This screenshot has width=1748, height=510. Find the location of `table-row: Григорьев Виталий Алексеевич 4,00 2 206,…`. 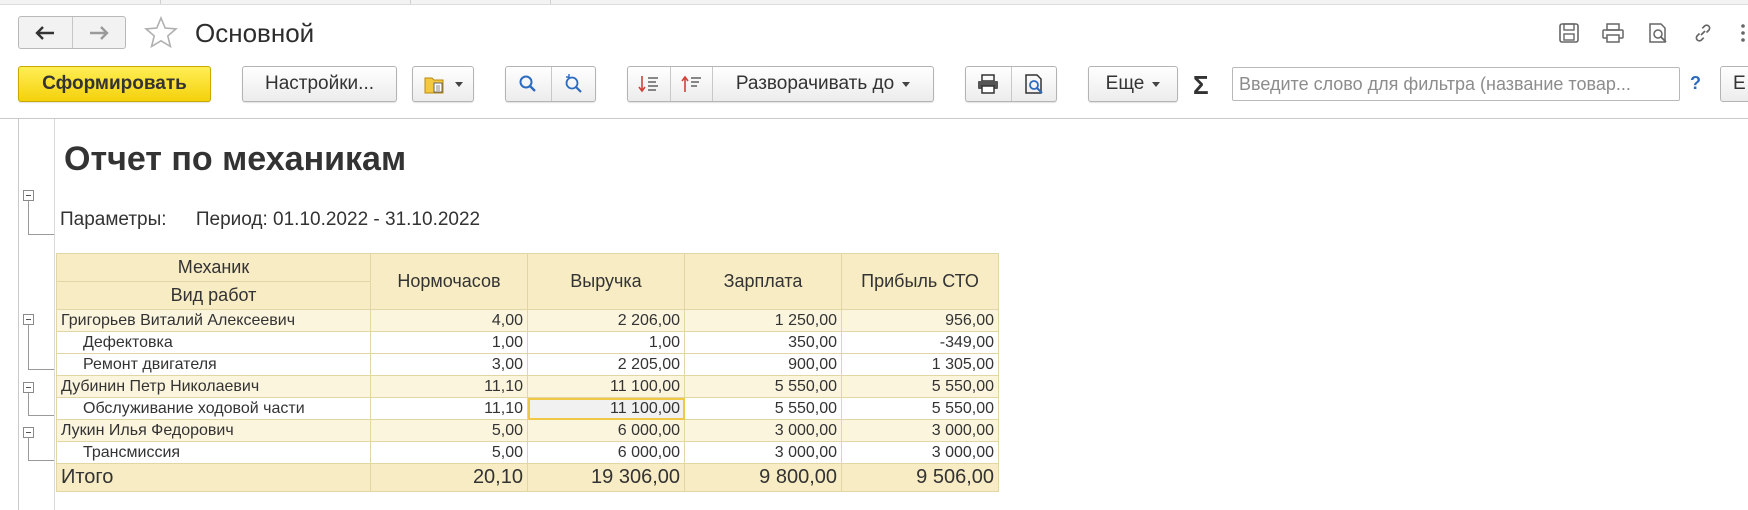

table-row: Григорьев Виталий Алексеевич 4,00 2 206,… is located at coordinates (527, 320).